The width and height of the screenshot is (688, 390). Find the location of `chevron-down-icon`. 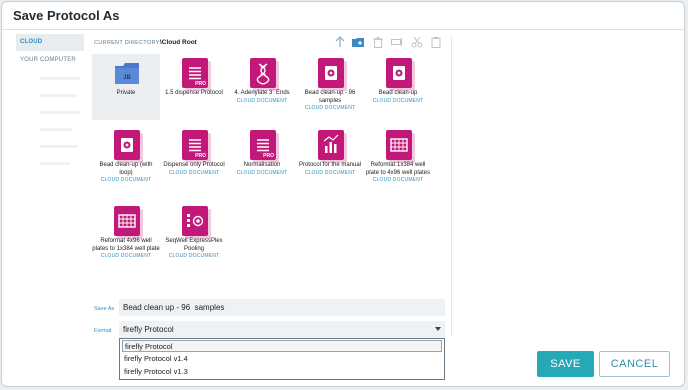

chevron-down-icon is located at coordinates (438, 329).